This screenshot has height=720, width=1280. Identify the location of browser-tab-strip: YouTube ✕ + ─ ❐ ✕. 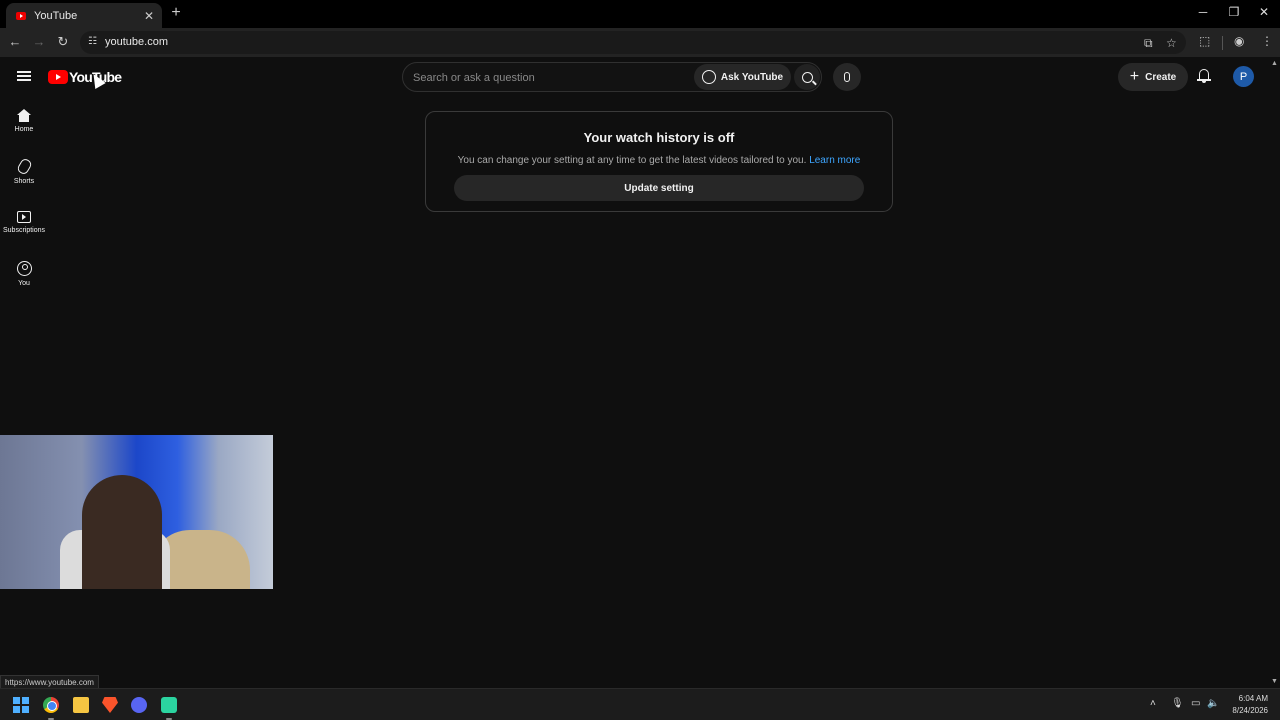
(640, 14).